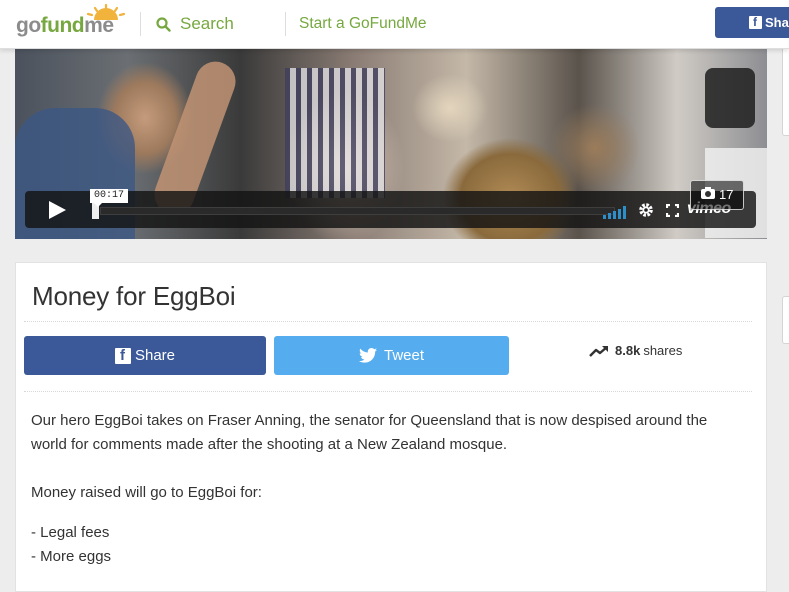 The height and width of the screenshot is (592, 789). Describe the element at coordinates (614, 212) in the screenshot. I see `volume-icon` at that location.